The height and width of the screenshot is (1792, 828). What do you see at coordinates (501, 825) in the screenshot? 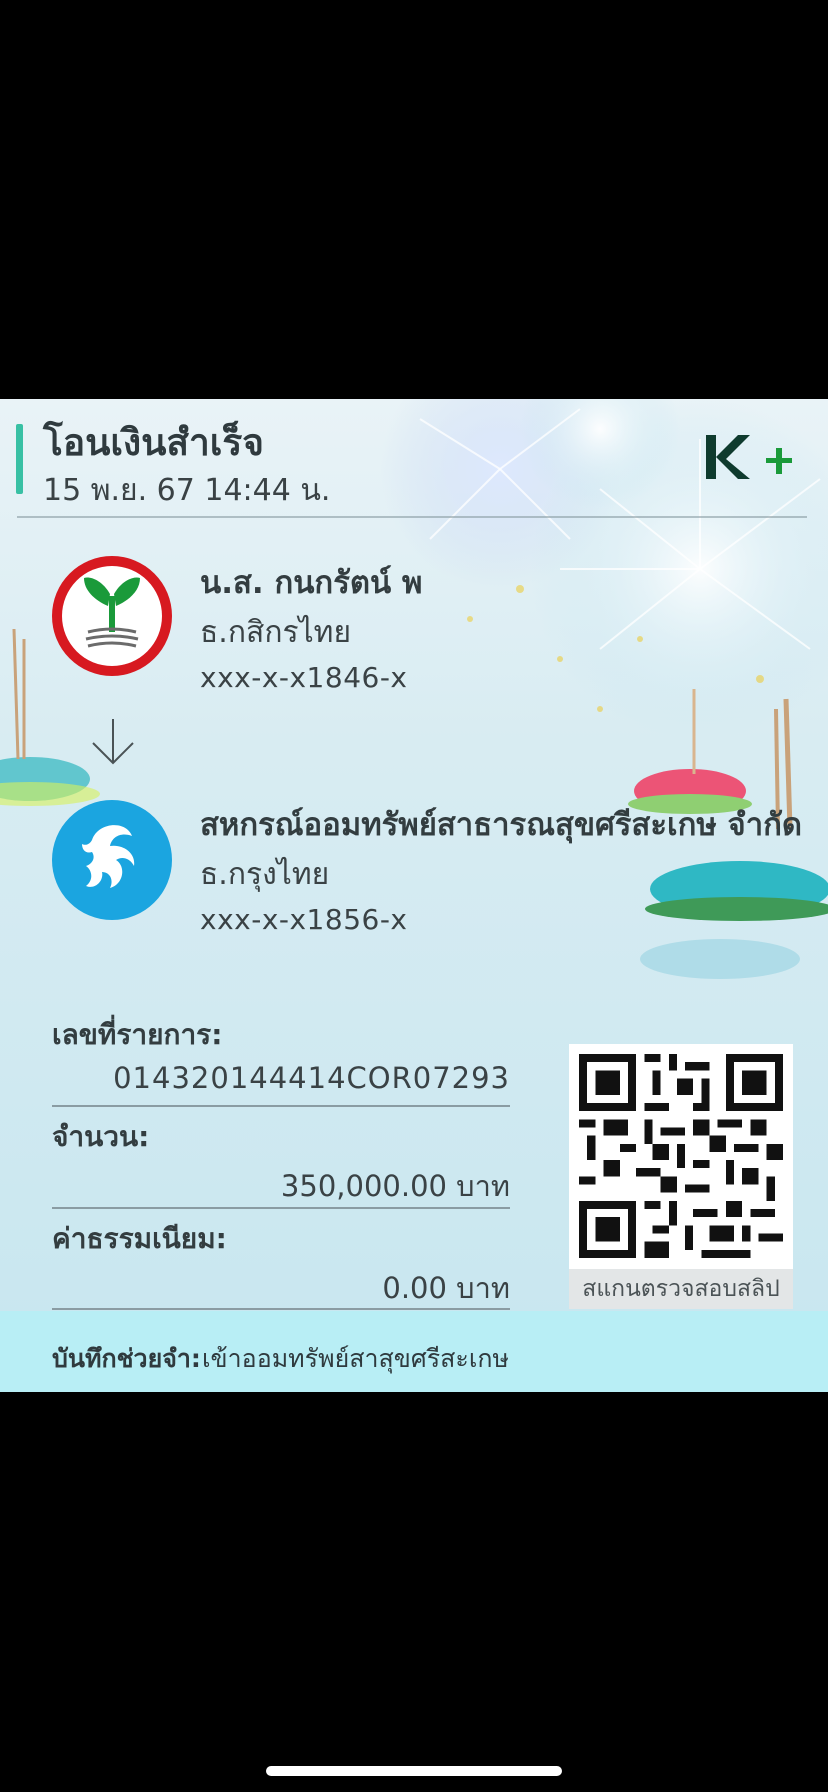
I see `receiver-name: สหกรณ์ออมทรัพย์สาธารณสุขศรีสะเกษ จำกัด` at bounding box center [501, 825].